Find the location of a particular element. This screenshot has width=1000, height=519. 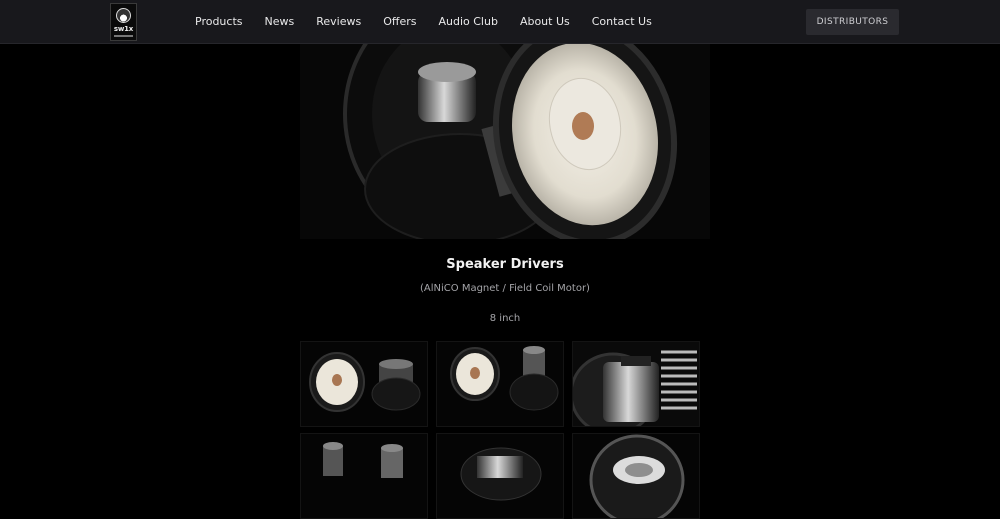

nav-item-reviews: Reviews is located at coordinates (338, 21).